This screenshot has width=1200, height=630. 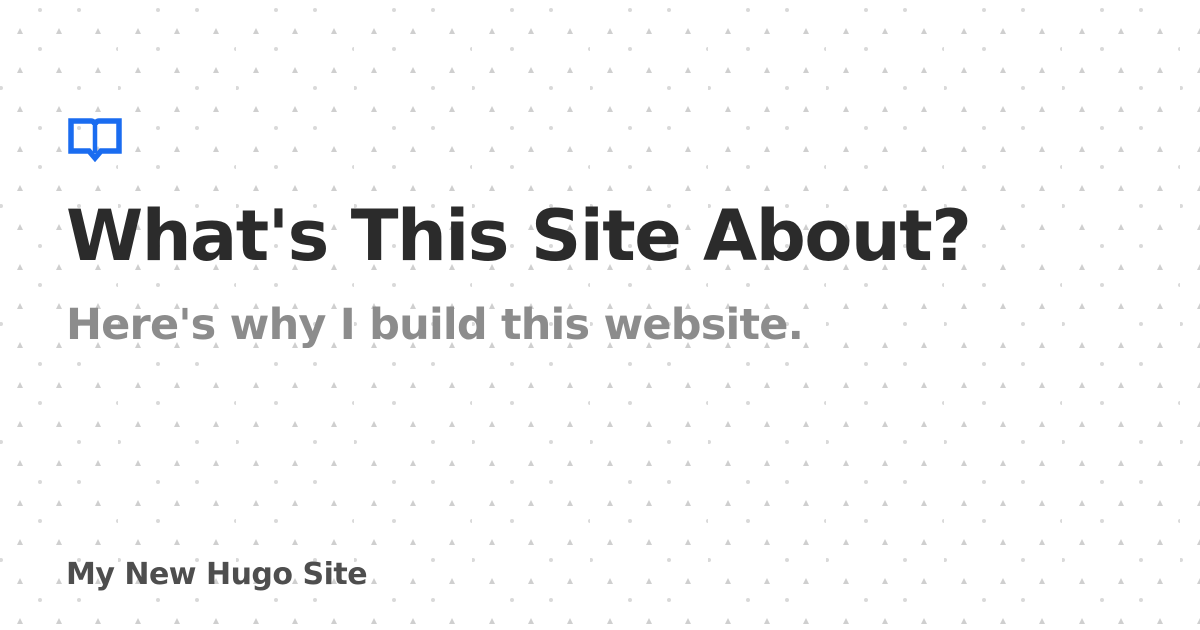 I want to click on site-name: My New Hugo Site, so click(x=217, y=574).